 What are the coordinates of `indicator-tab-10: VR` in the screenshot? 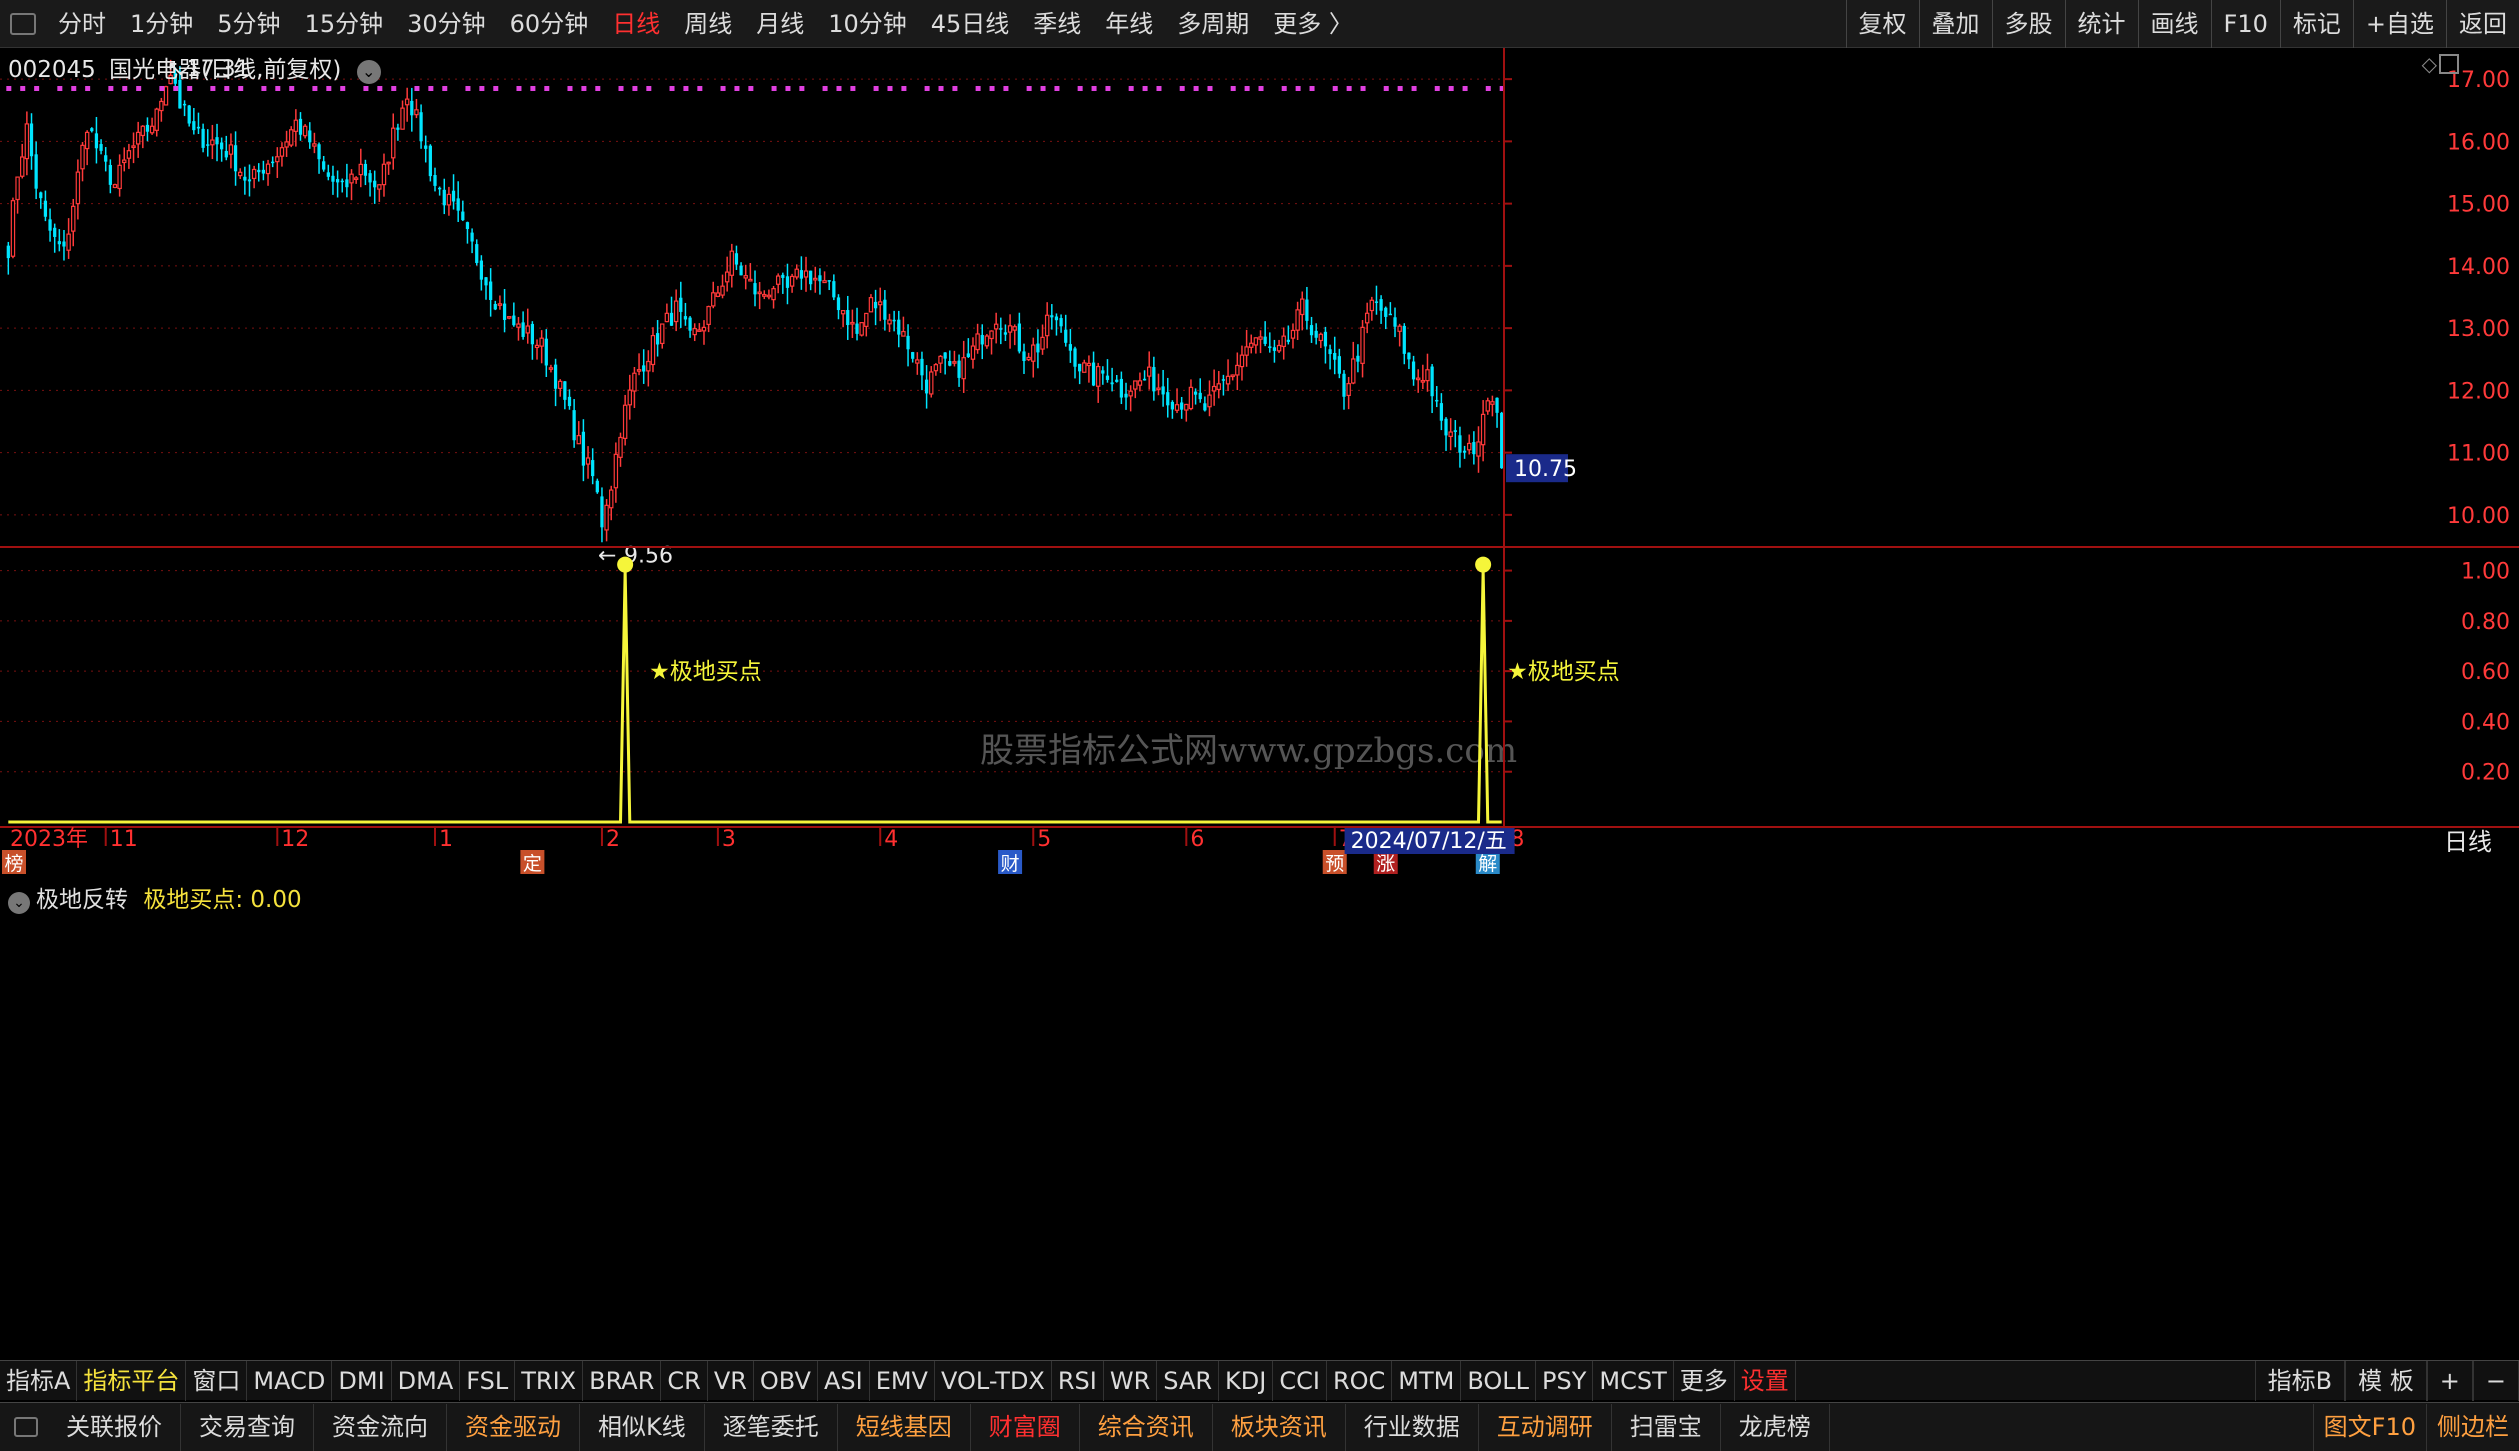 It's located at (731, 1380).